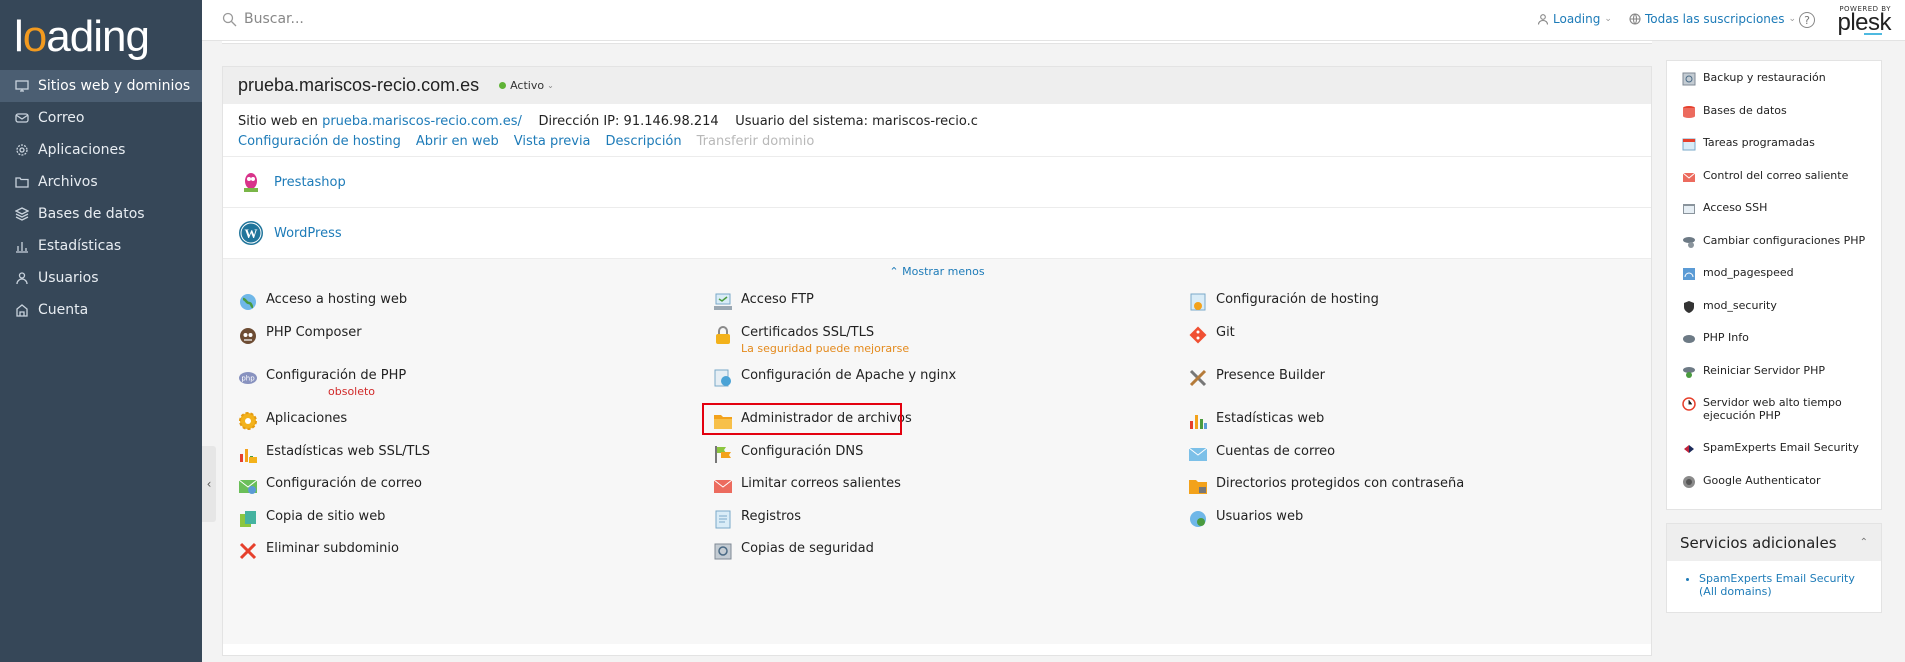 The image size is (1905, 662). I want to click on tool-php-settings: php Configuración de PHP obsoleto, so click(322, 383).